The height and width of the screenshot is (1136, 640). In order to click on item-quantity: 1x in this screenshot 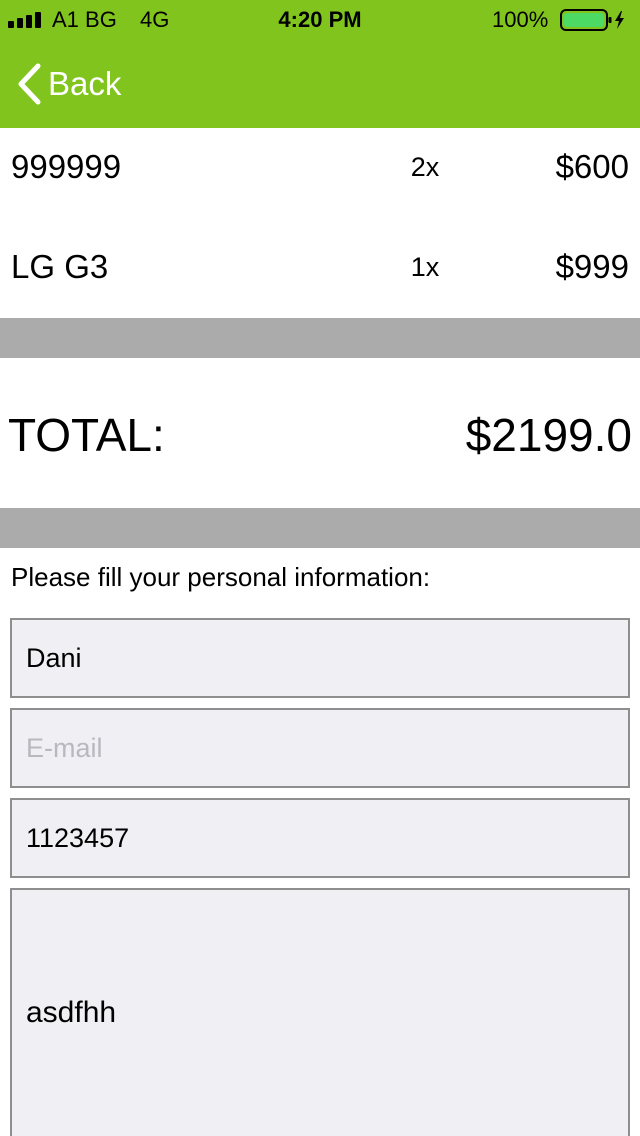, I will do `click(425, 267)`.